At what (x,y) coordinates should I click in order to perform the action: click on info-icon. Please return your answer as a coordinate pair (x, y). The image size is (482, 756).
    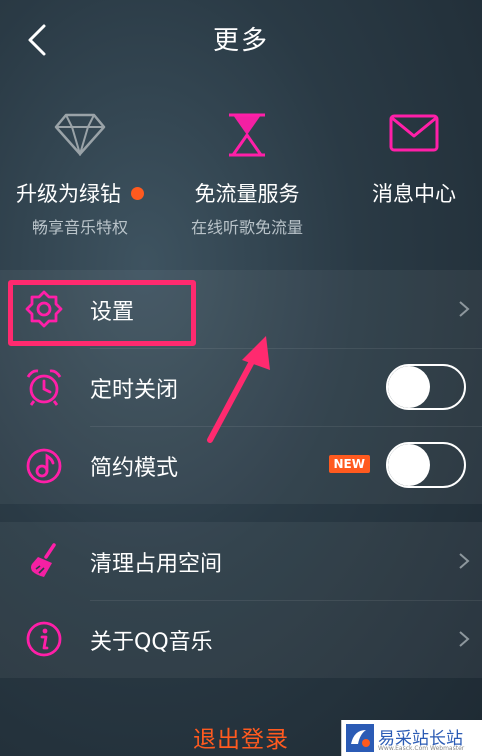
    Looking at the image, I should click on (44, 639).